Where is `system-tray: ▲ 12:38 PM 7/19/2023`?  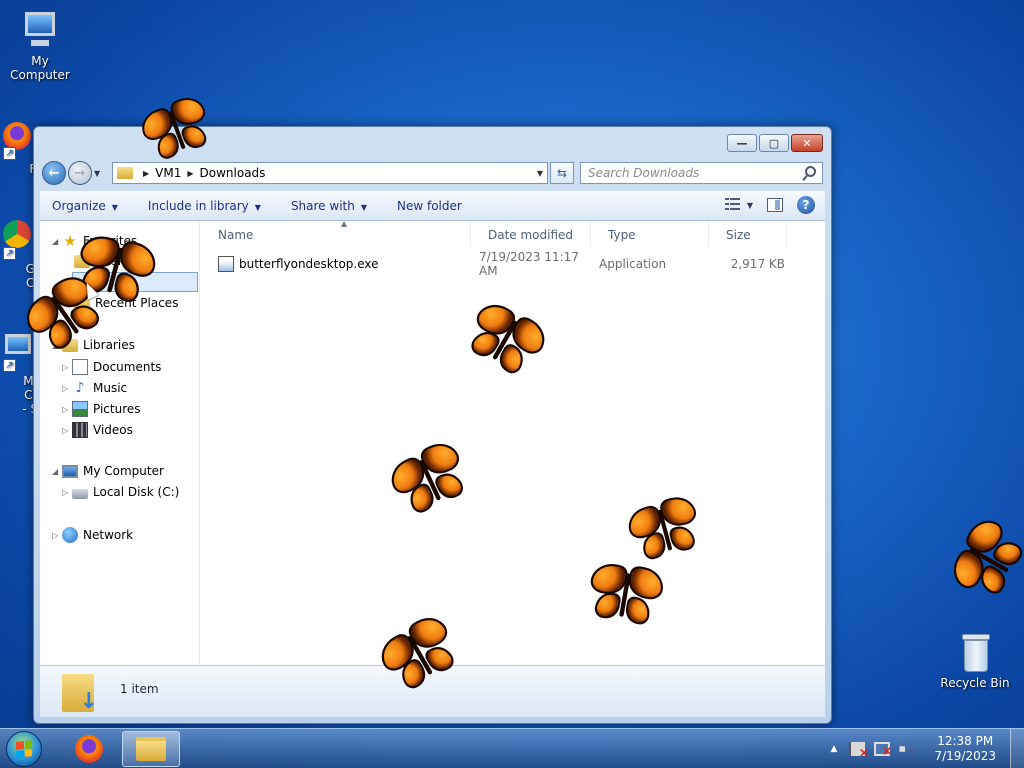 system-tray: ▲ 12:38 PM 7/19/2023 is located at coordinates (927, 748).